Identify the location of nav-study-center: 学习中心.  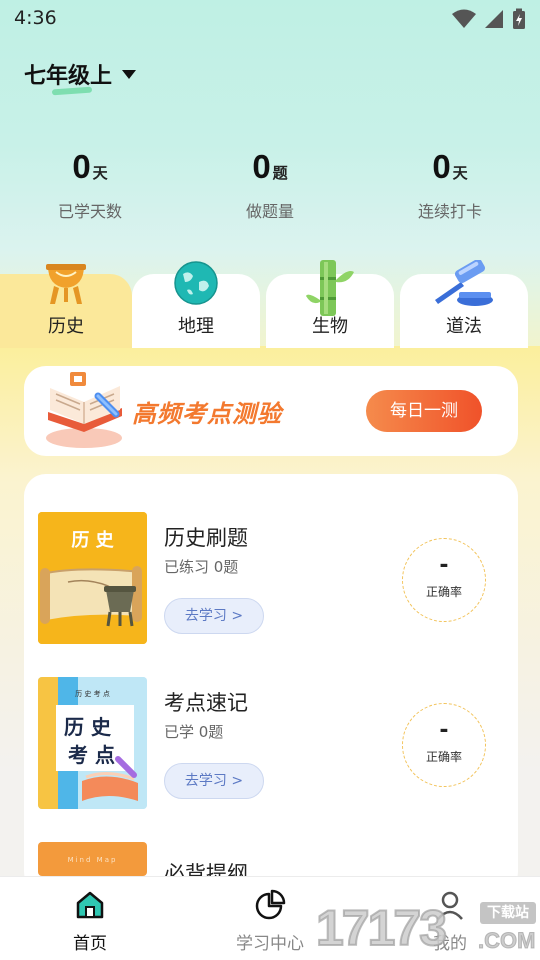
(270, 921).